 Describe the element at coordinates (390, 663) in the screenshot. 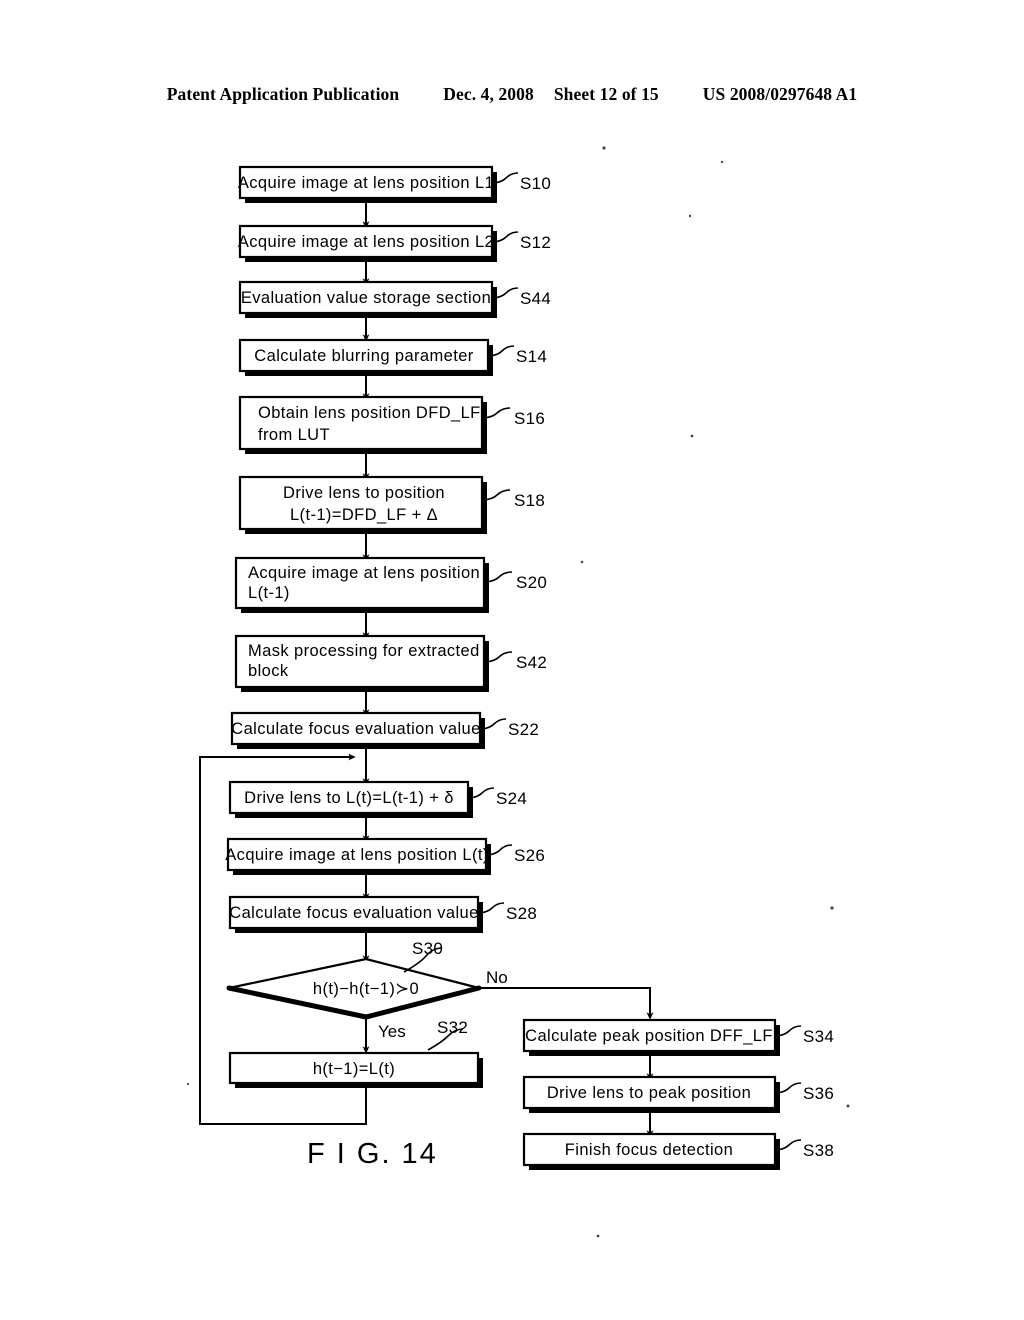

I see `flow-node-s42: Mask processing for extracted block S42` at that location.